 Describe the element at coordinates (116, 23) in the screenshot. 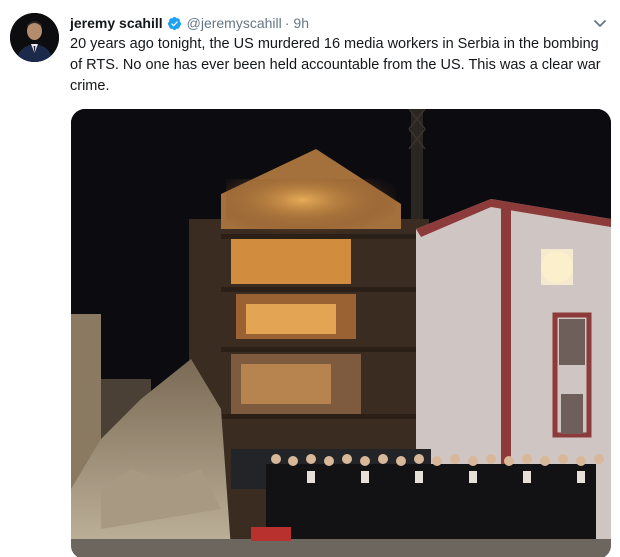

I see `author-name: jeremy scahill` at that location.